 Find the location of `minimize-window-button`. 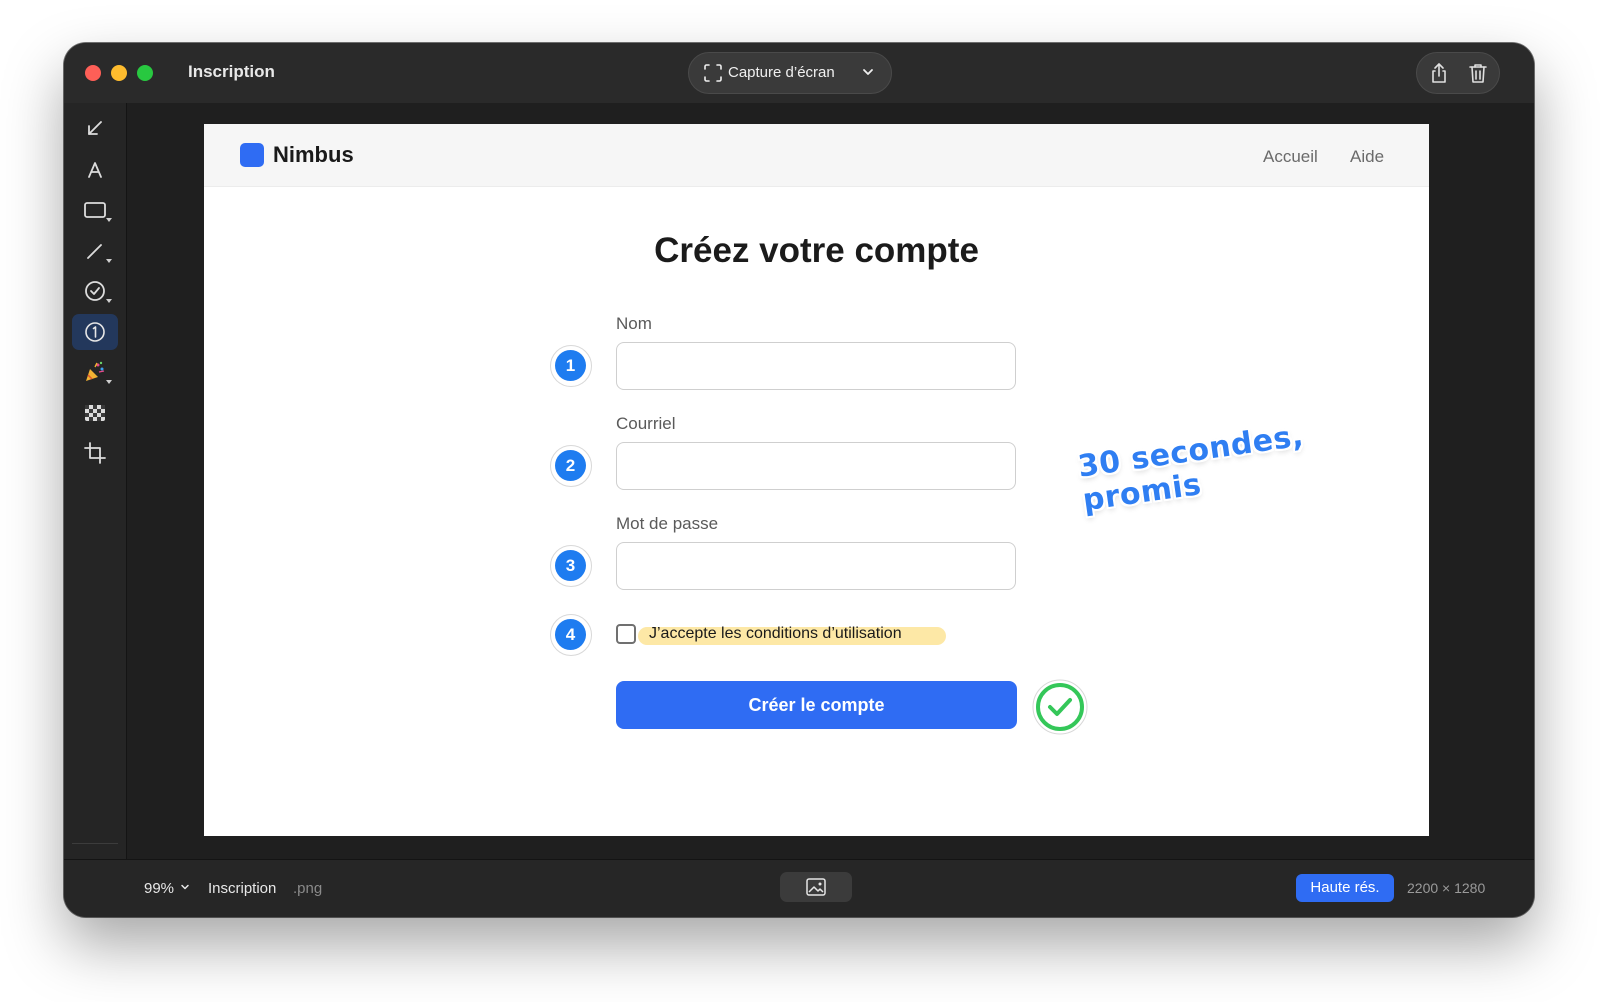

minimize-window-button is located at coordinates (119, 73).